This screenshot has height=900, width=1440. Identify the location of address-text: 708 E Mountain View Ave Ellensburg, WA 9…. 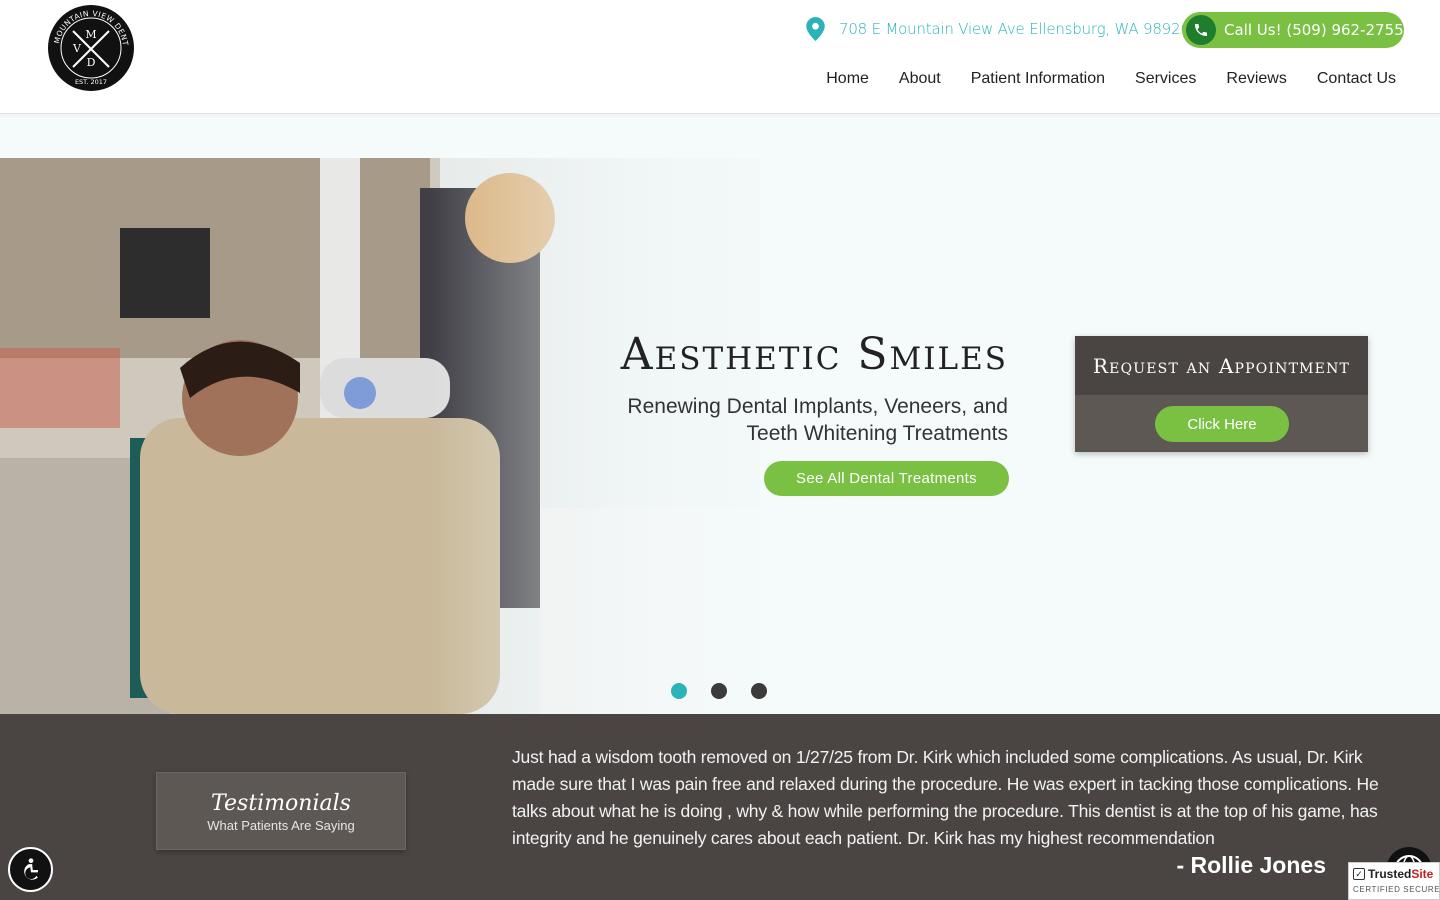
(1014, 29).